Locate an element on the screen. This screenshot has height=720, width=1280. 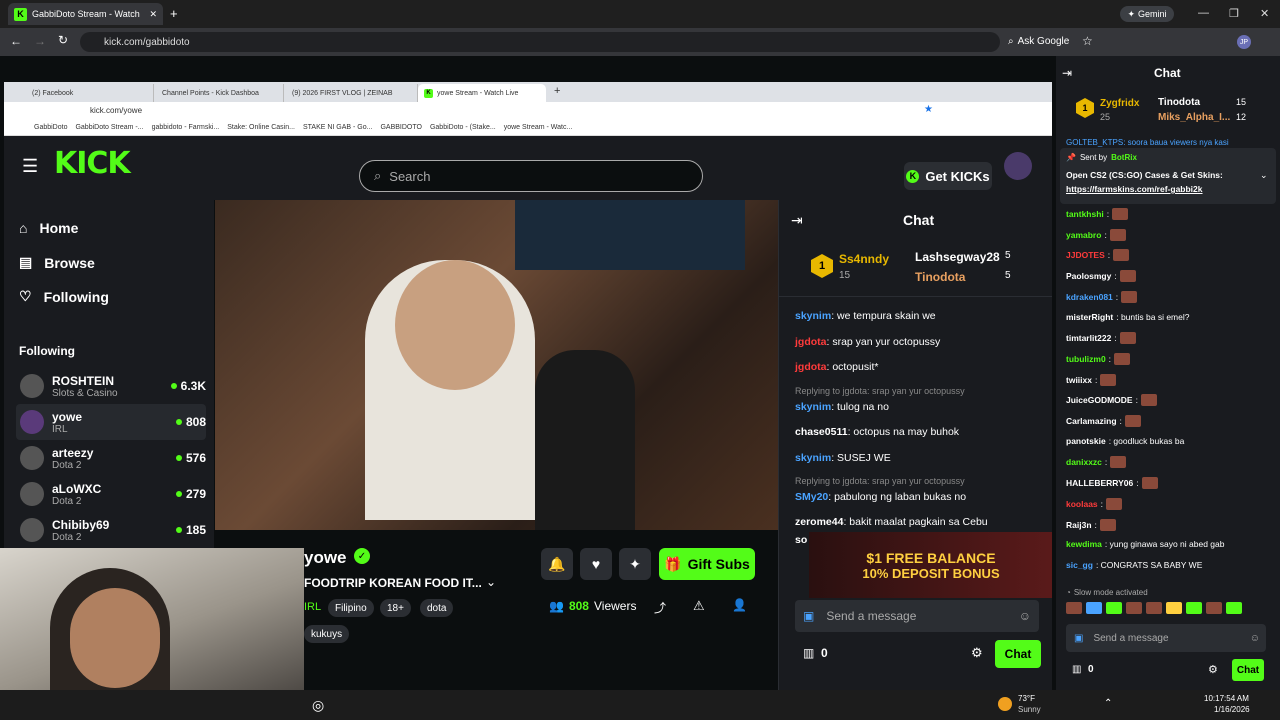
inner-tab-facebook: (2) Facebook is located at coordinates (90, 93).